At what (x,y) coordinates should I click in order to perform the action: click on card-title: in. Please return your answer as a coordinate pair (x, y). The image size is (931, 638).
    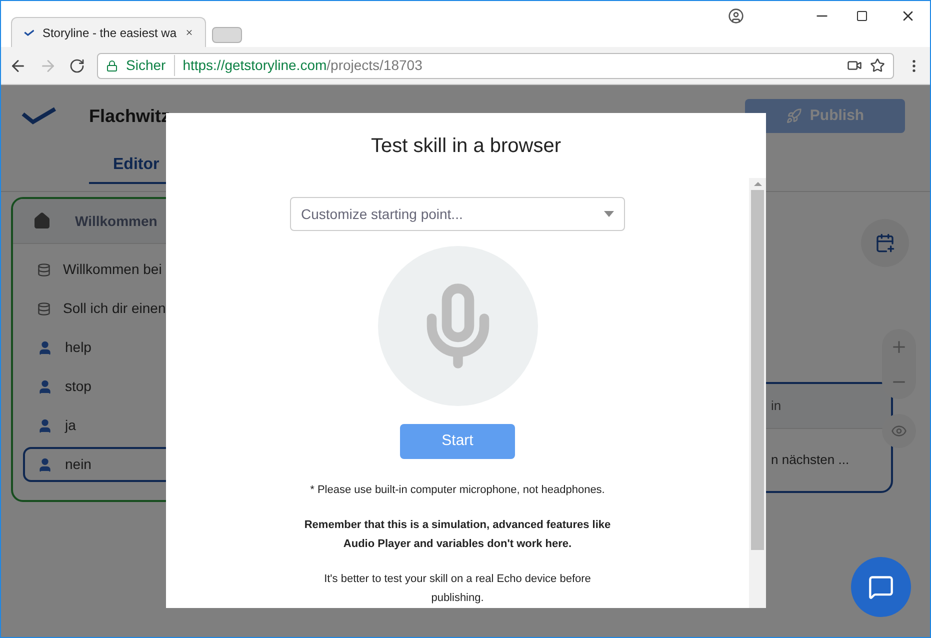
    Looking at the image, I should click on (776, 406).